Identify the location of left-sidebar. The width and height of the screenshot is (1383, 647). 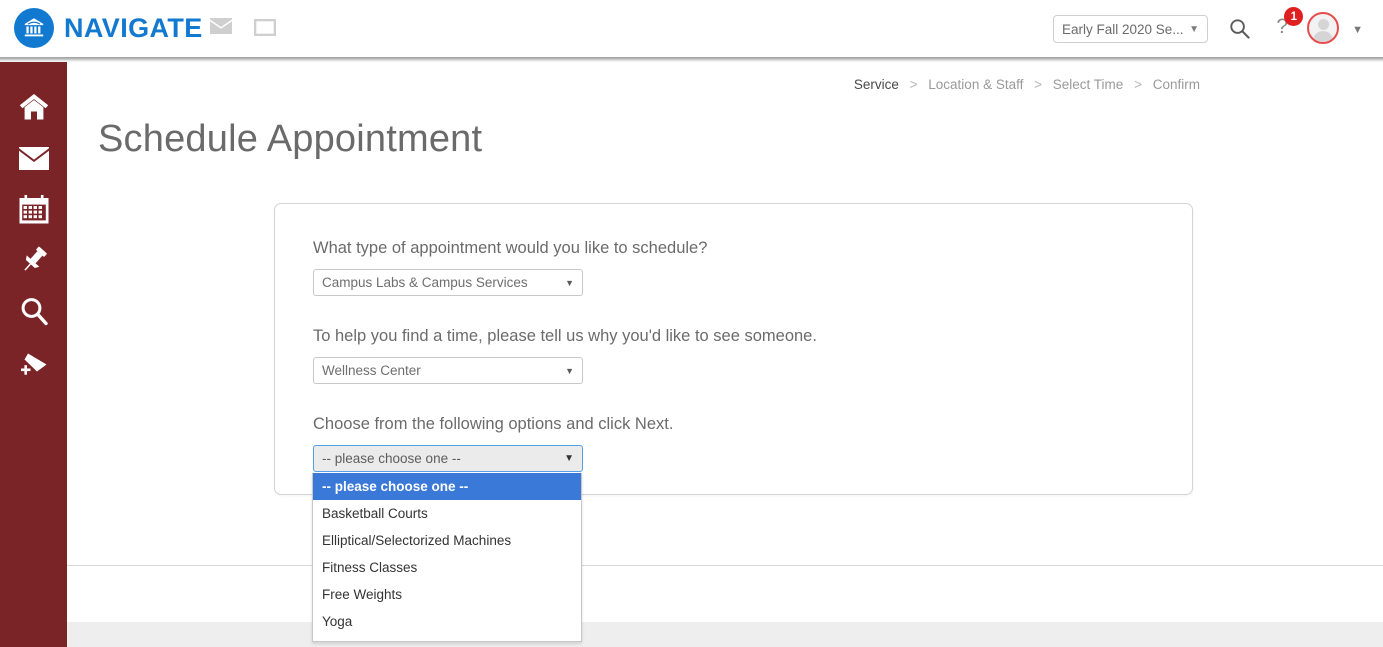
(33, 354).